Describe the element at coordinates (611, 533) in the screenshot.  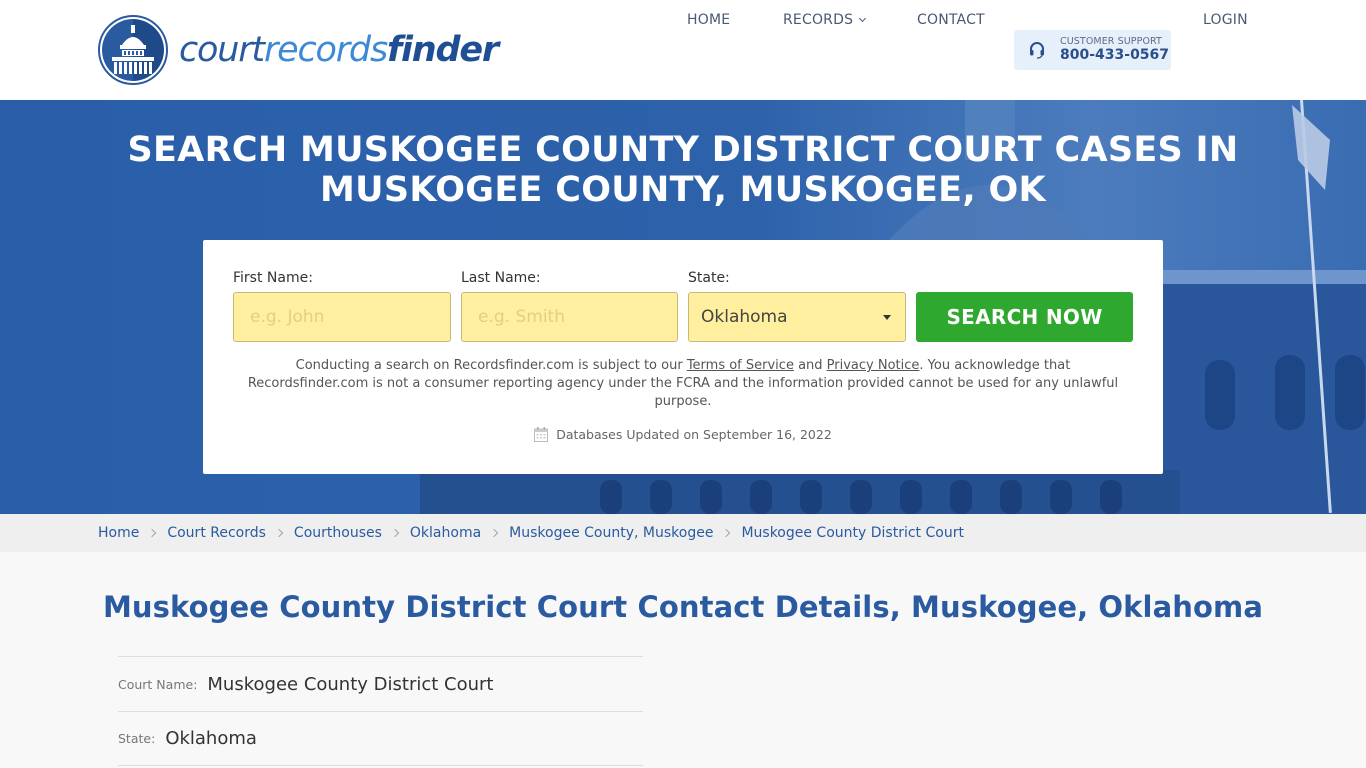
I see `breadcrumb-muskogee-county: Muskogee County, Muskogee` at that location.